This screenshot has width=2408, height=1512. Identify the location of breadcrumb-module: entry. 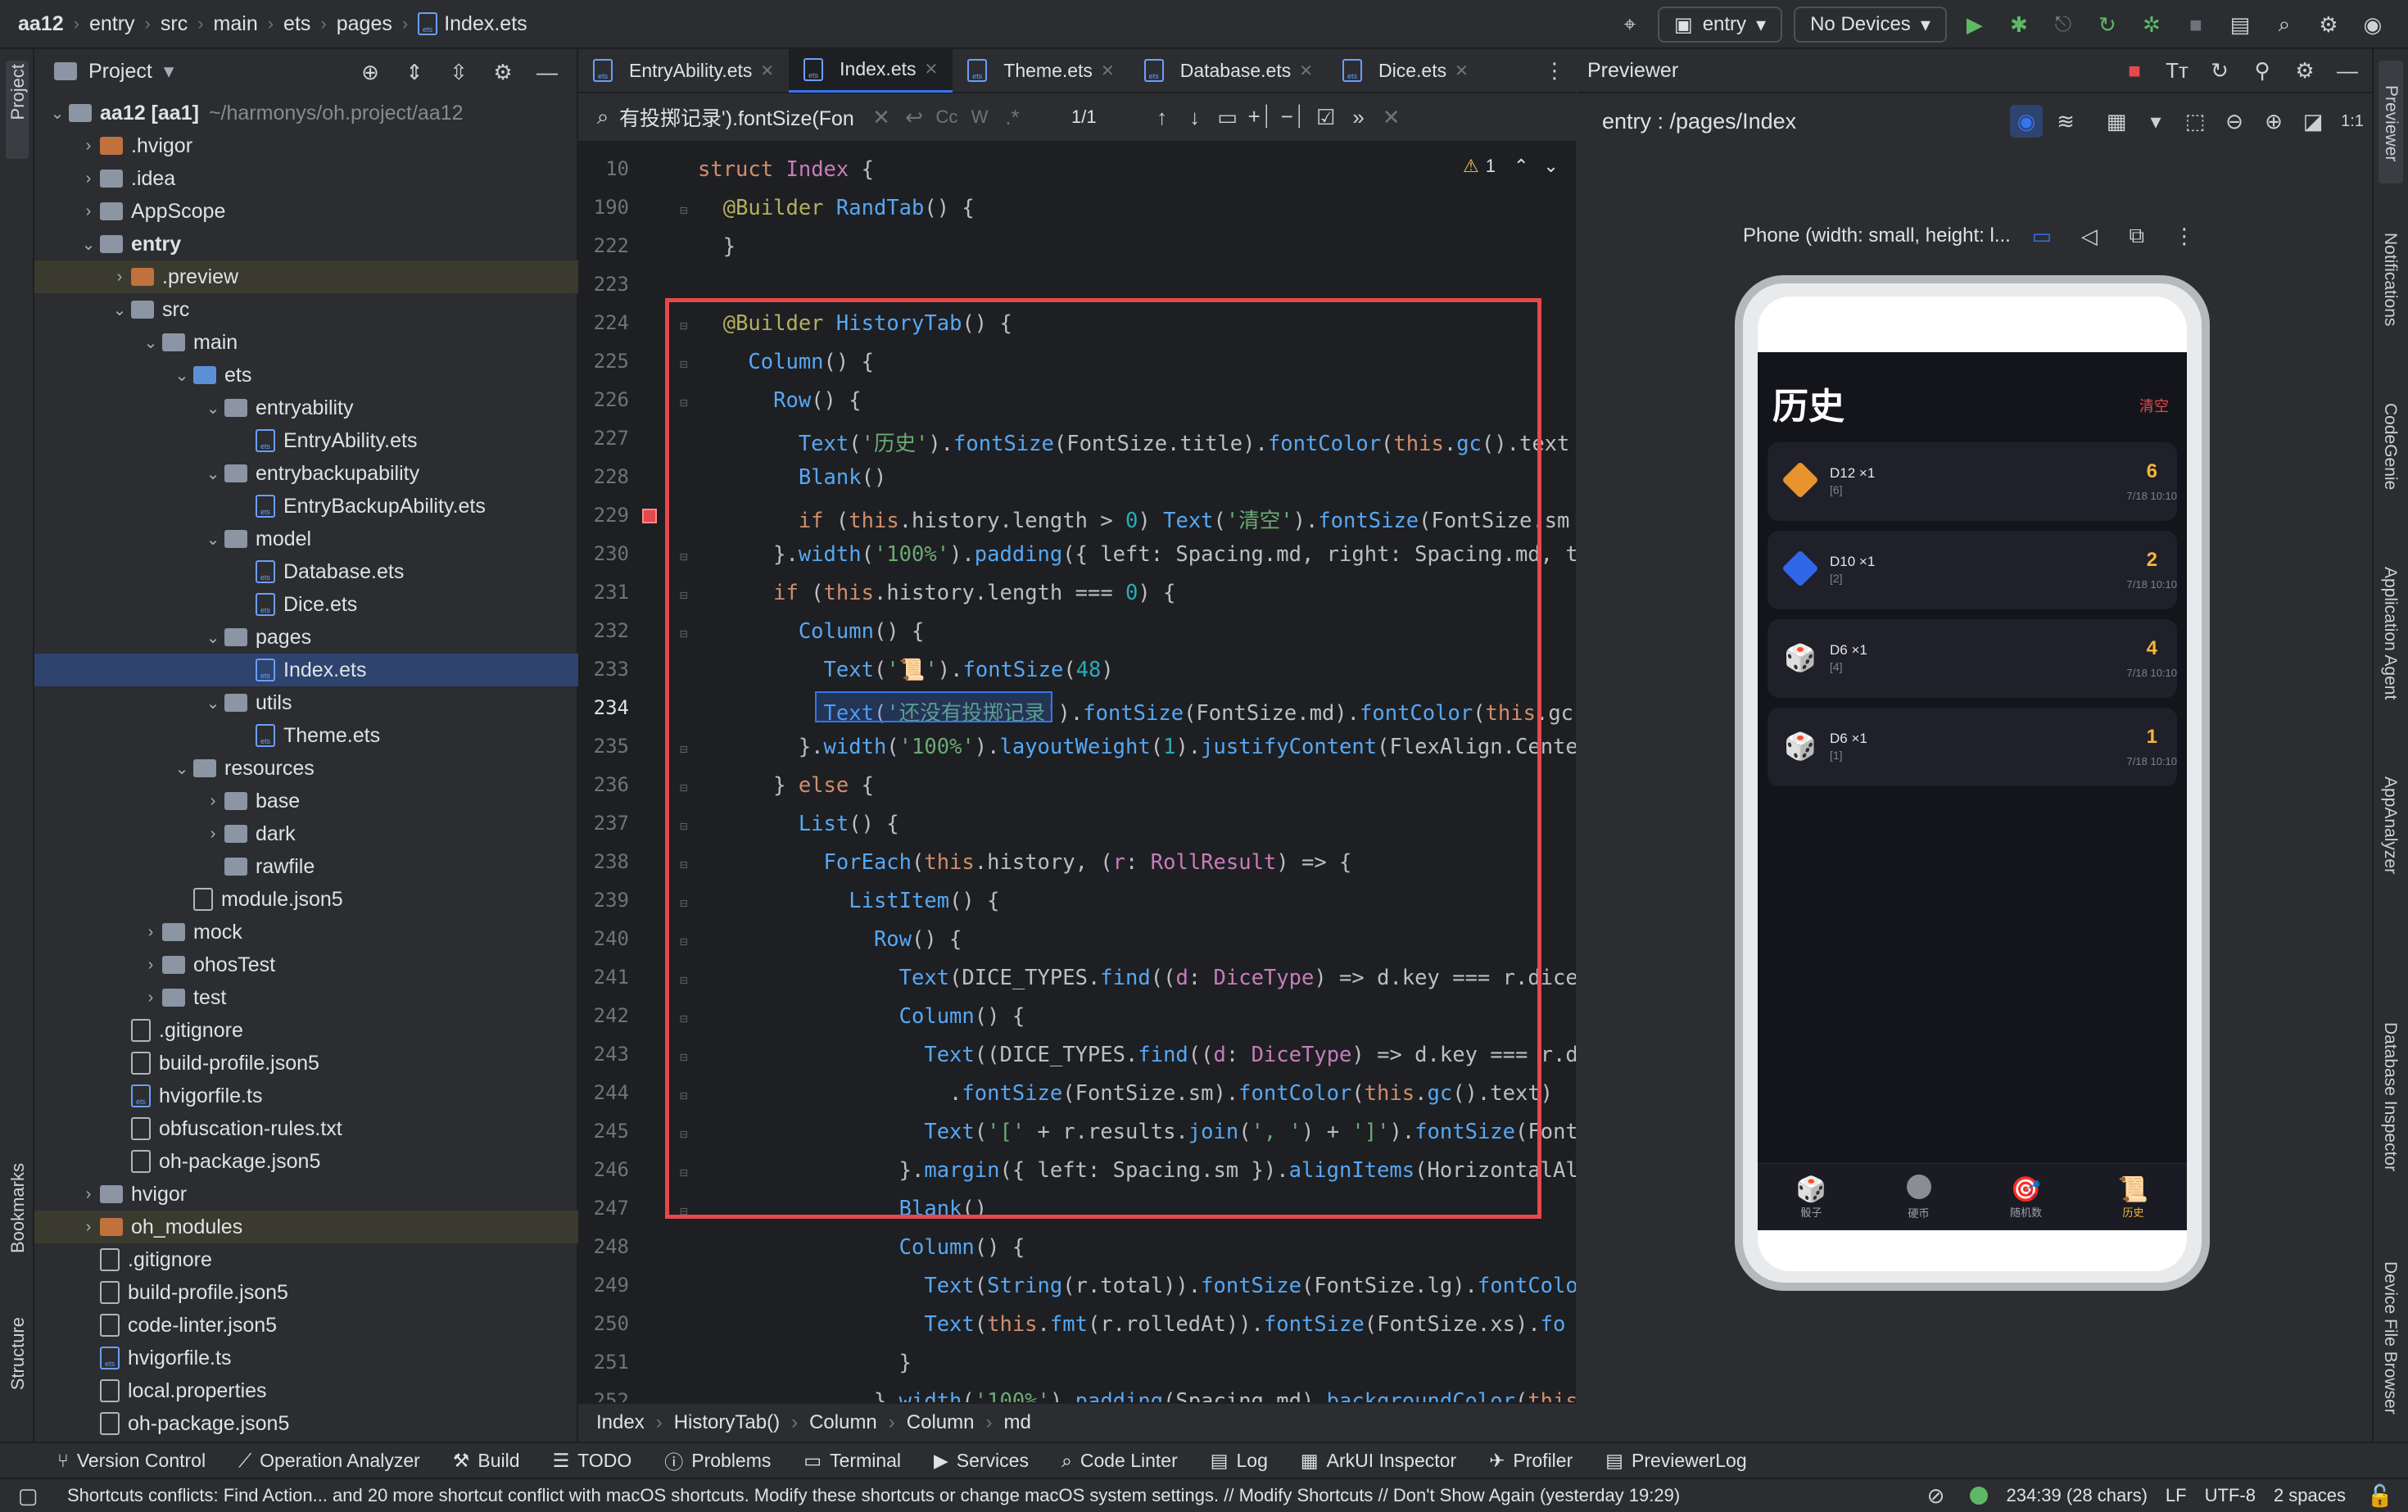
(112, 24).